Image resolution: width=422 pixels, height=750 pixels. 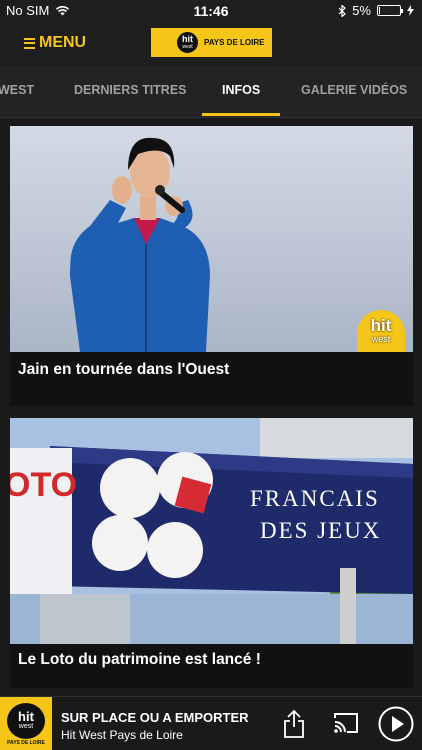 I want to click on article-title-jain: Jain en tournée dans l'Ouest, so click(x=123, y=370).